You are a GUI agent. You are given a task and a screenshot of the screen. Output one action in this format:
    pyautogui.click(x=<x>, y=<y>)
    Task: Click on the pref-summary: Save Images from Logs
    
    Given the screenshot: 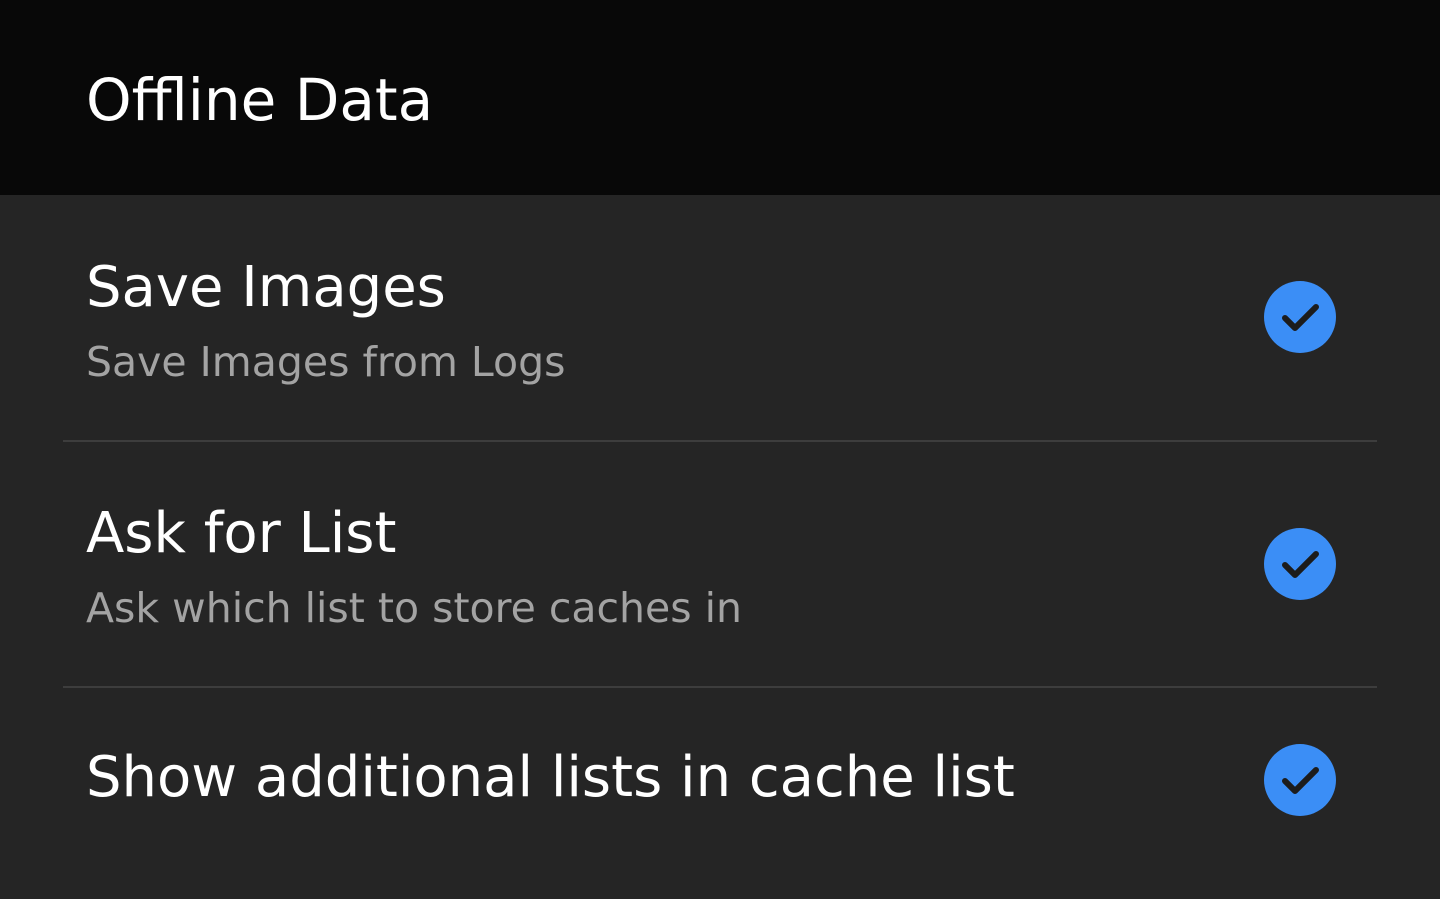 What is the action you would take?
    pyautogui.click(x=326, y=362)
    